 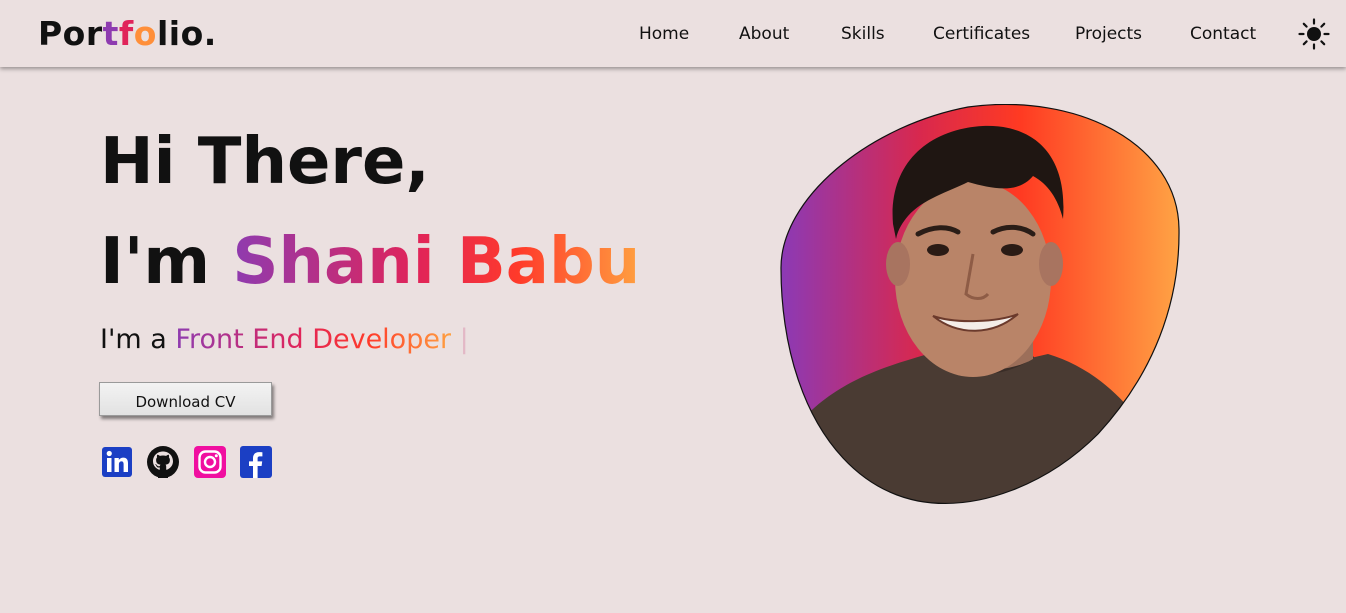 I want to click on logo-letter-o: o, so click(x=145, y=33).